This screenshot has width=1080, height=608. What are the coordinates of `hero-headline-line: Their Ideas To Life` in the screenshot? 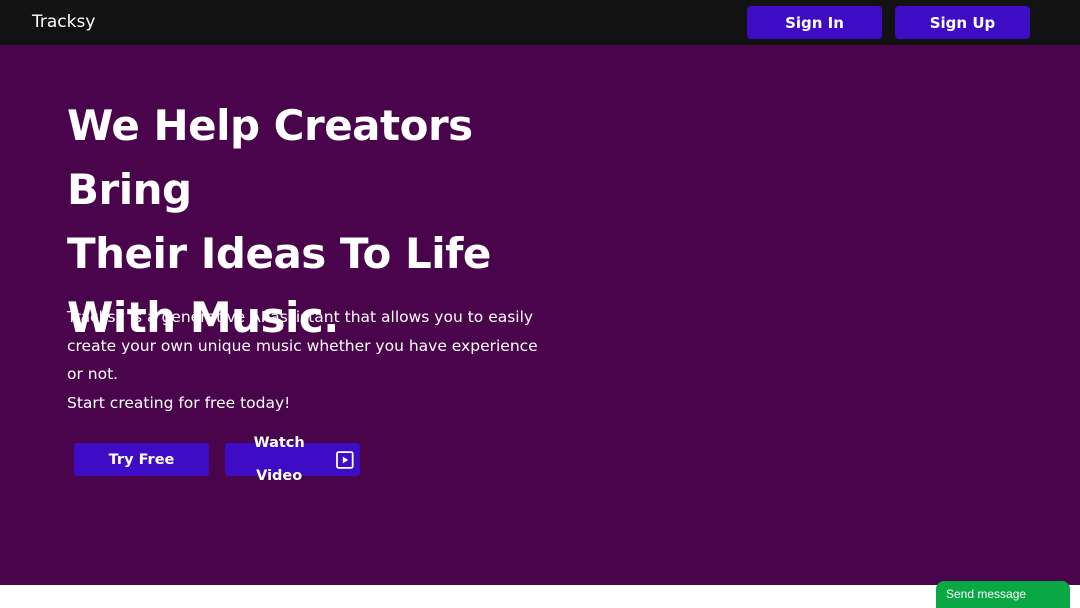 It's located at (279, 253).